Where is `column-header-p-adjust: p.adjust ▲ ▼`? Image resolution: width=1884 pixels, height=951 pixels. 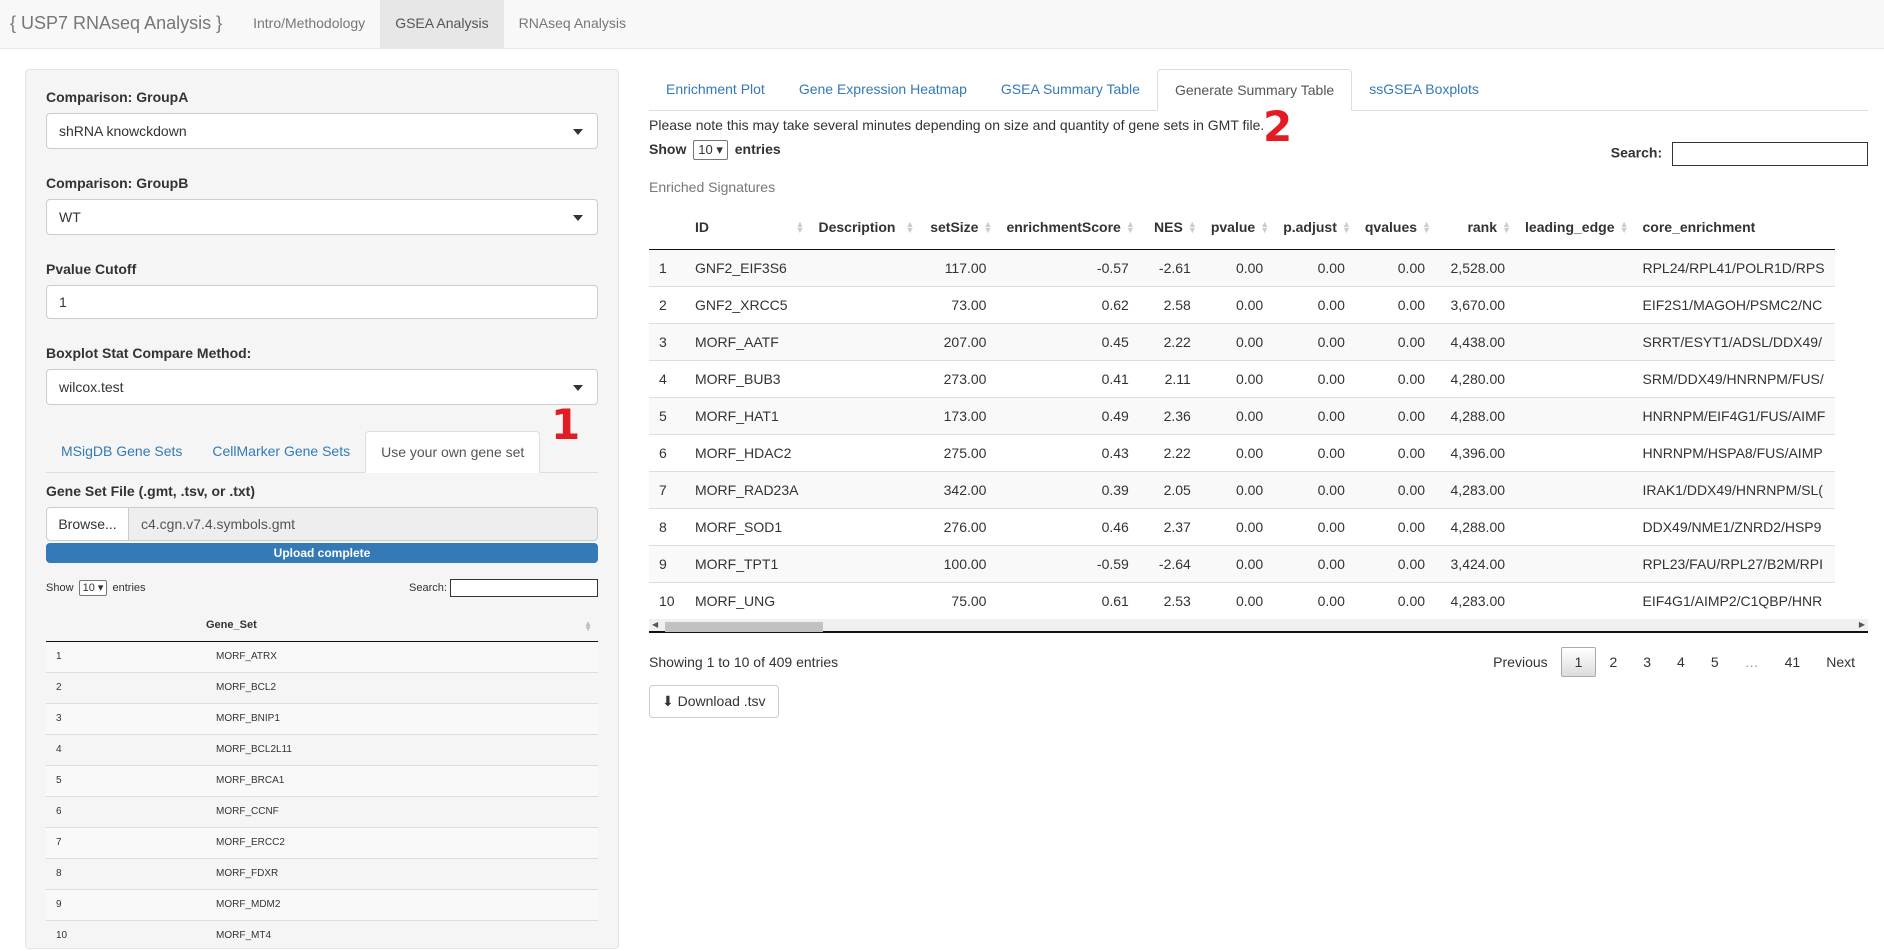 column-header-p-adjust: p.adjust ▲ ▼ is located at coordinates (1314, 227).